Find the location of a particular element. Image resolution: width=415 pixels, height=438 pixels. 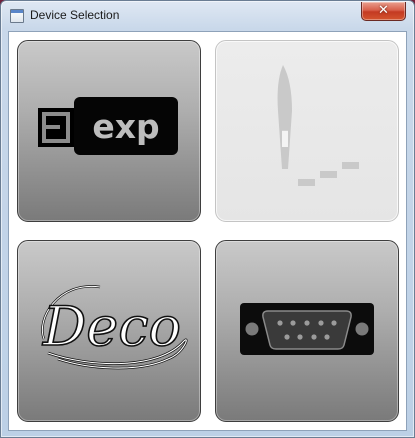

window-title: Device Selection is located at coordinates (75, 15).